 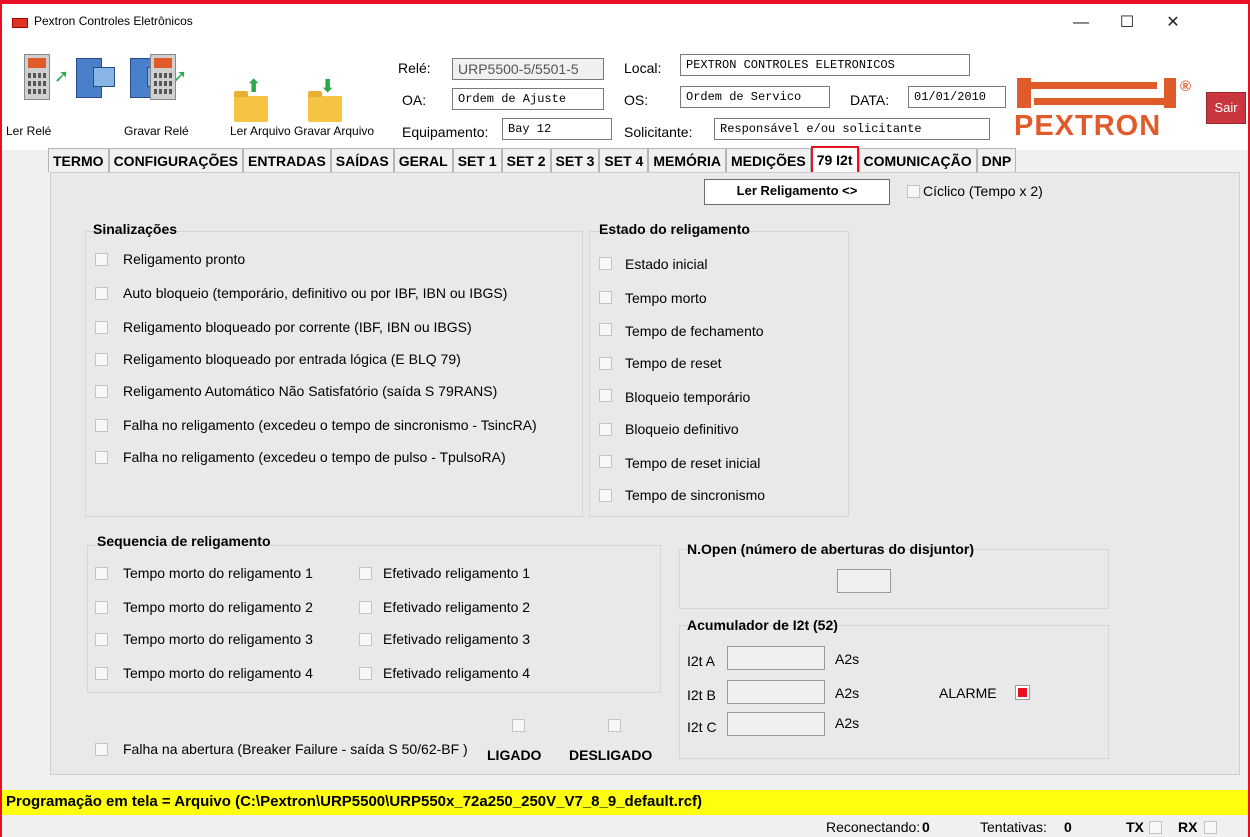 I want to click on arrow-right-icon: ➚, so click(x=62, y=76).